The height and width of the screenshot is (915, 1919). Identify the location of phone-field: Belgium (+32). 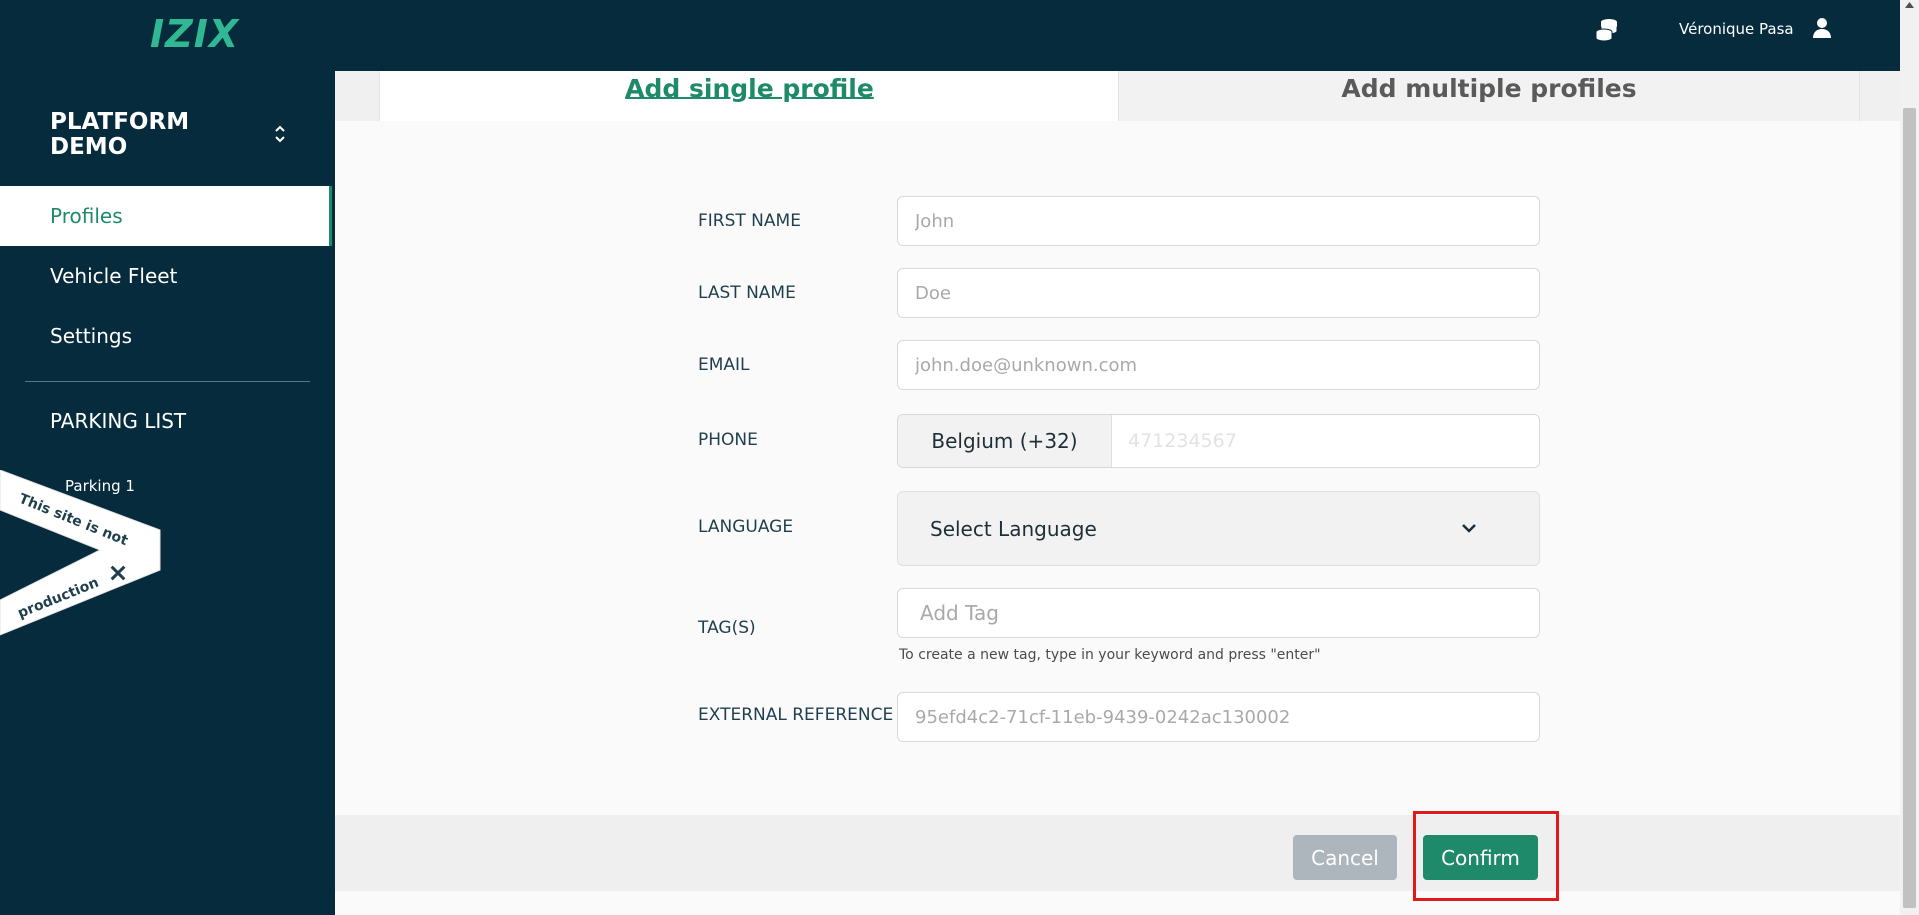
(1218, 441).